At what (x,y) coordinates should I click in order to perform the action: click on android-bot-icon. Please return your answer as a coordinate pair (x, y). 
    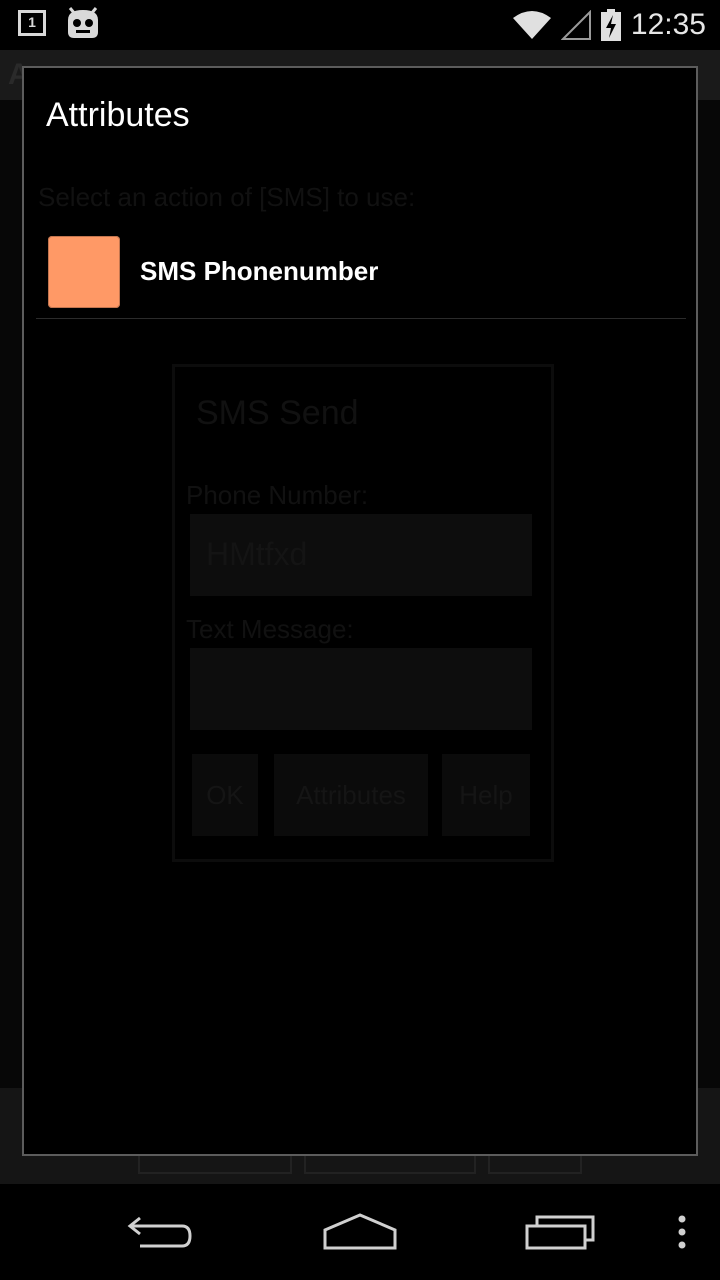
    Looking at the image, I should click on (83, 22).